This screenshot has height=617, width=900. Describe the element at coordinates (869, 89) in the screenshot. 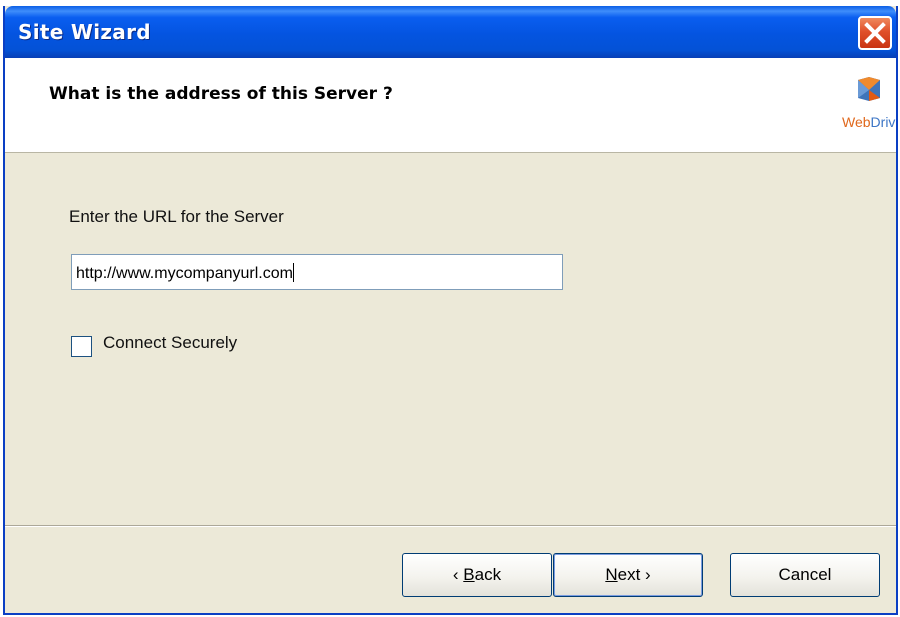

I see `webdrive-logo-icon` at that location.